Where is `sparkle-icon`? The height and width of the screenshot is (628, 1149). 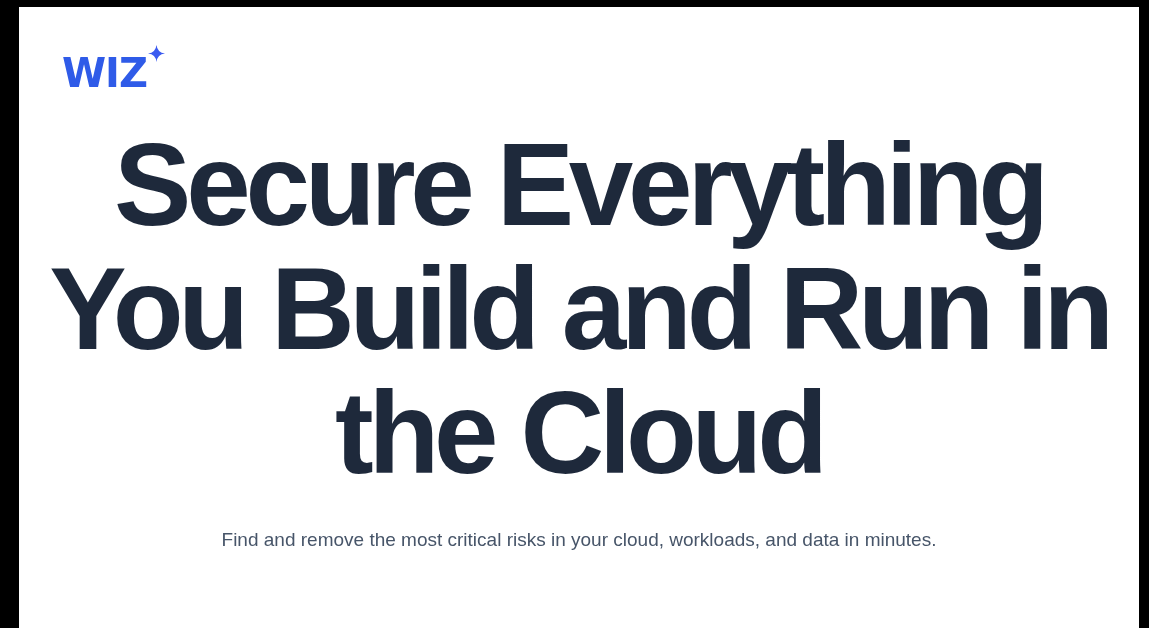 sparkle-icon is located at coordinates (156, 53).